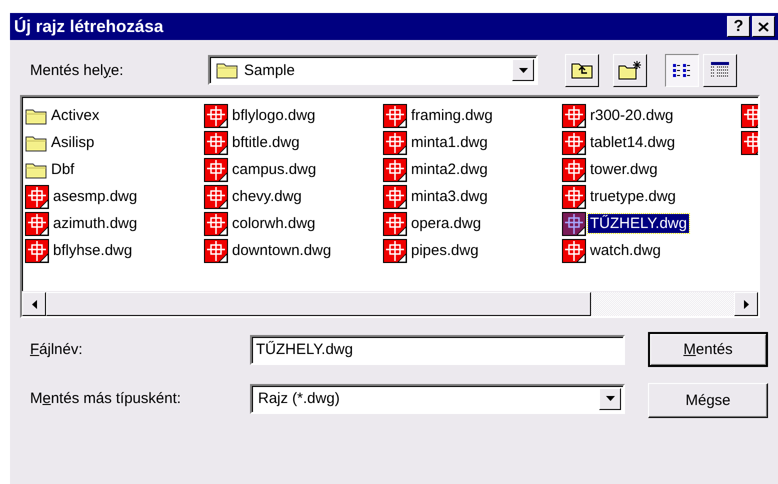 The image size is (778, 484). Describe the element at coordinates (449, 142) in the screenshot. I see `file-name: minta1.dwg` at that location.